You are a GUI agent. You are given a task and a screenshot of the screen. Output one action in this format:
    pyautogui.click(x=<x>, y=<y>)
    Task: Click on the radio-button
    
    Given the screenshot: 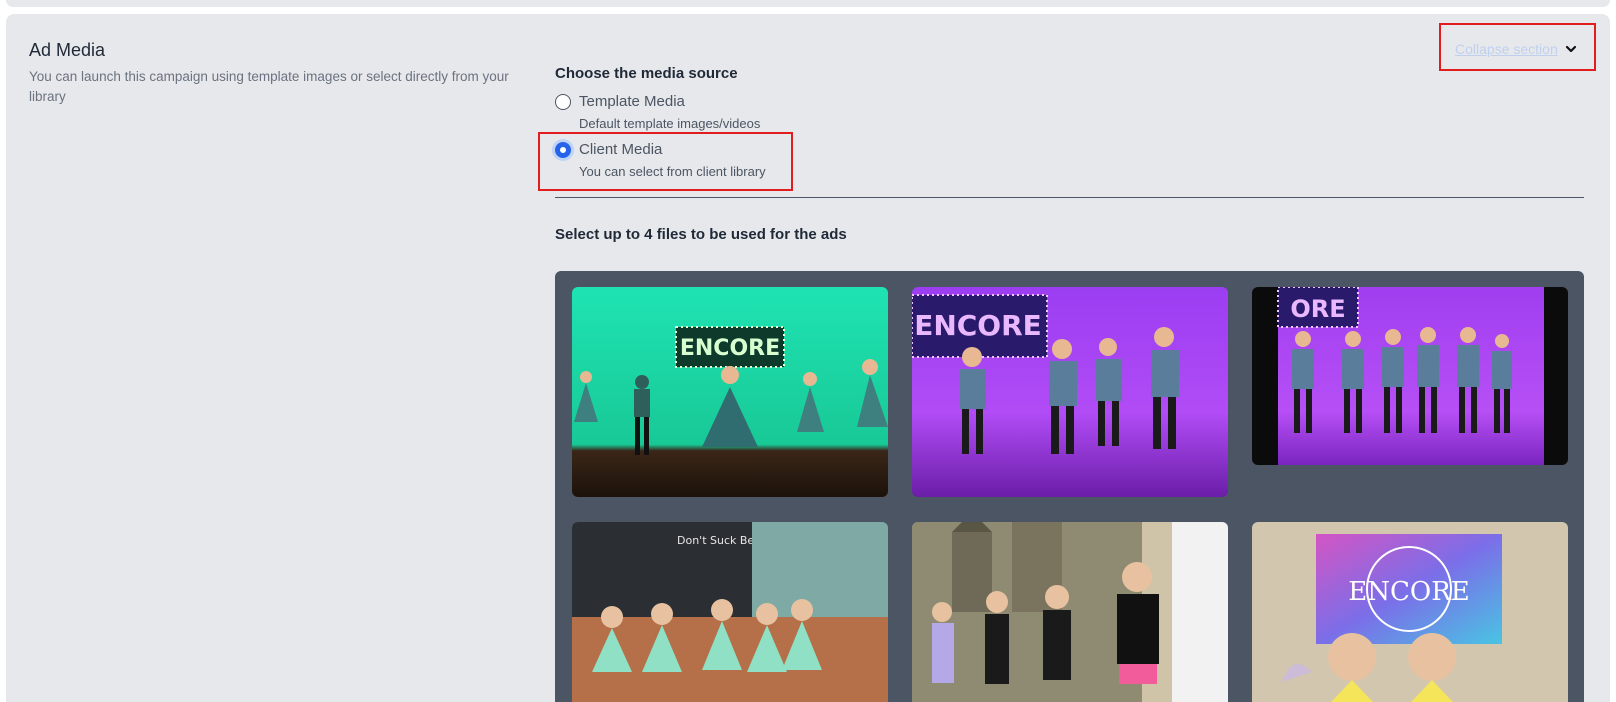 What is the action you would take?
    pyautogui.click(x=563, y=101)
    